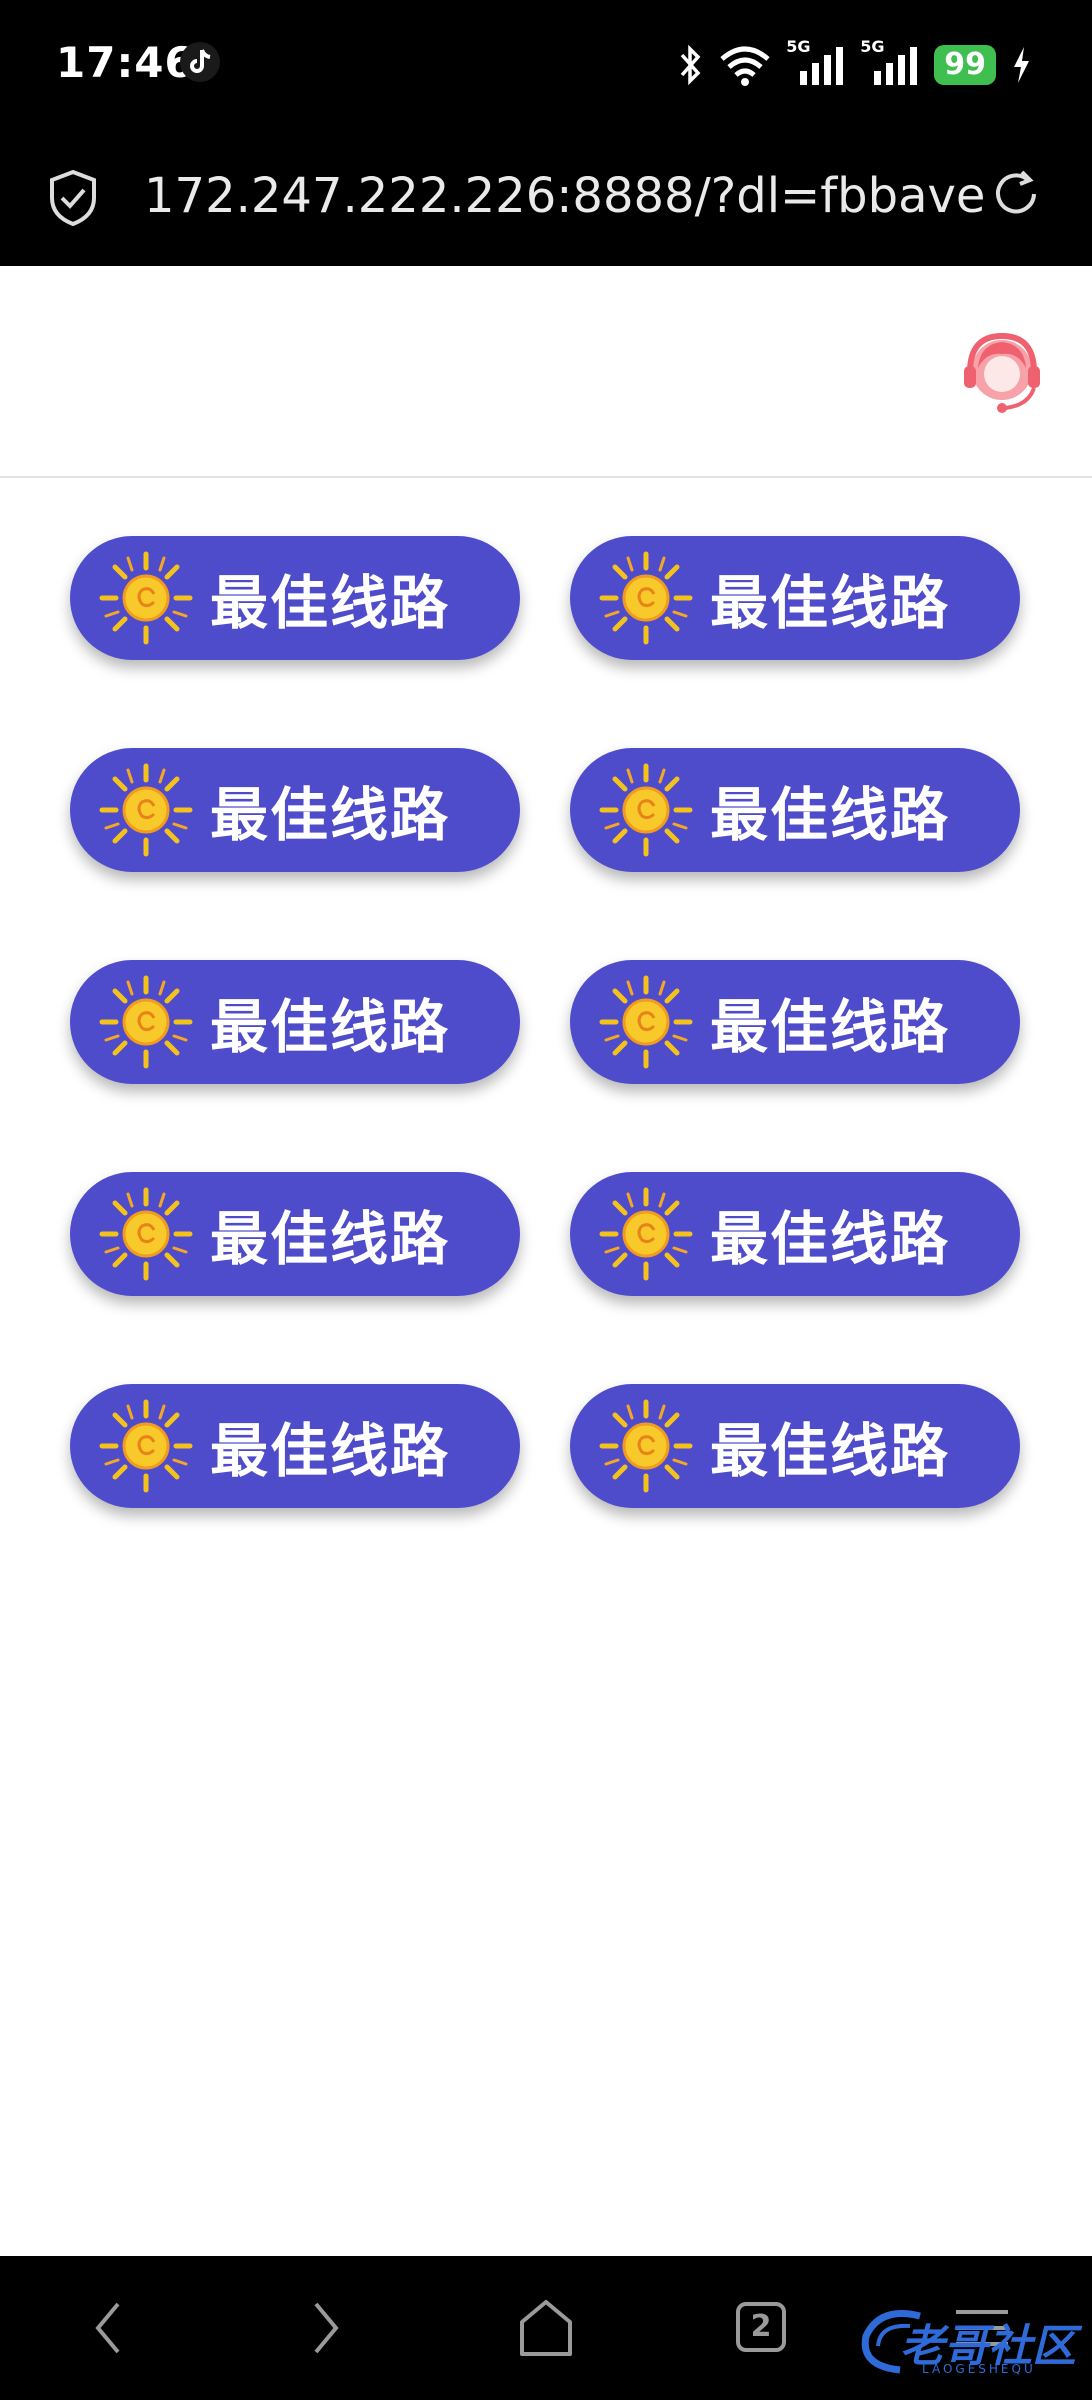  I want to click on tab-count: 2, so click(761, 2326).